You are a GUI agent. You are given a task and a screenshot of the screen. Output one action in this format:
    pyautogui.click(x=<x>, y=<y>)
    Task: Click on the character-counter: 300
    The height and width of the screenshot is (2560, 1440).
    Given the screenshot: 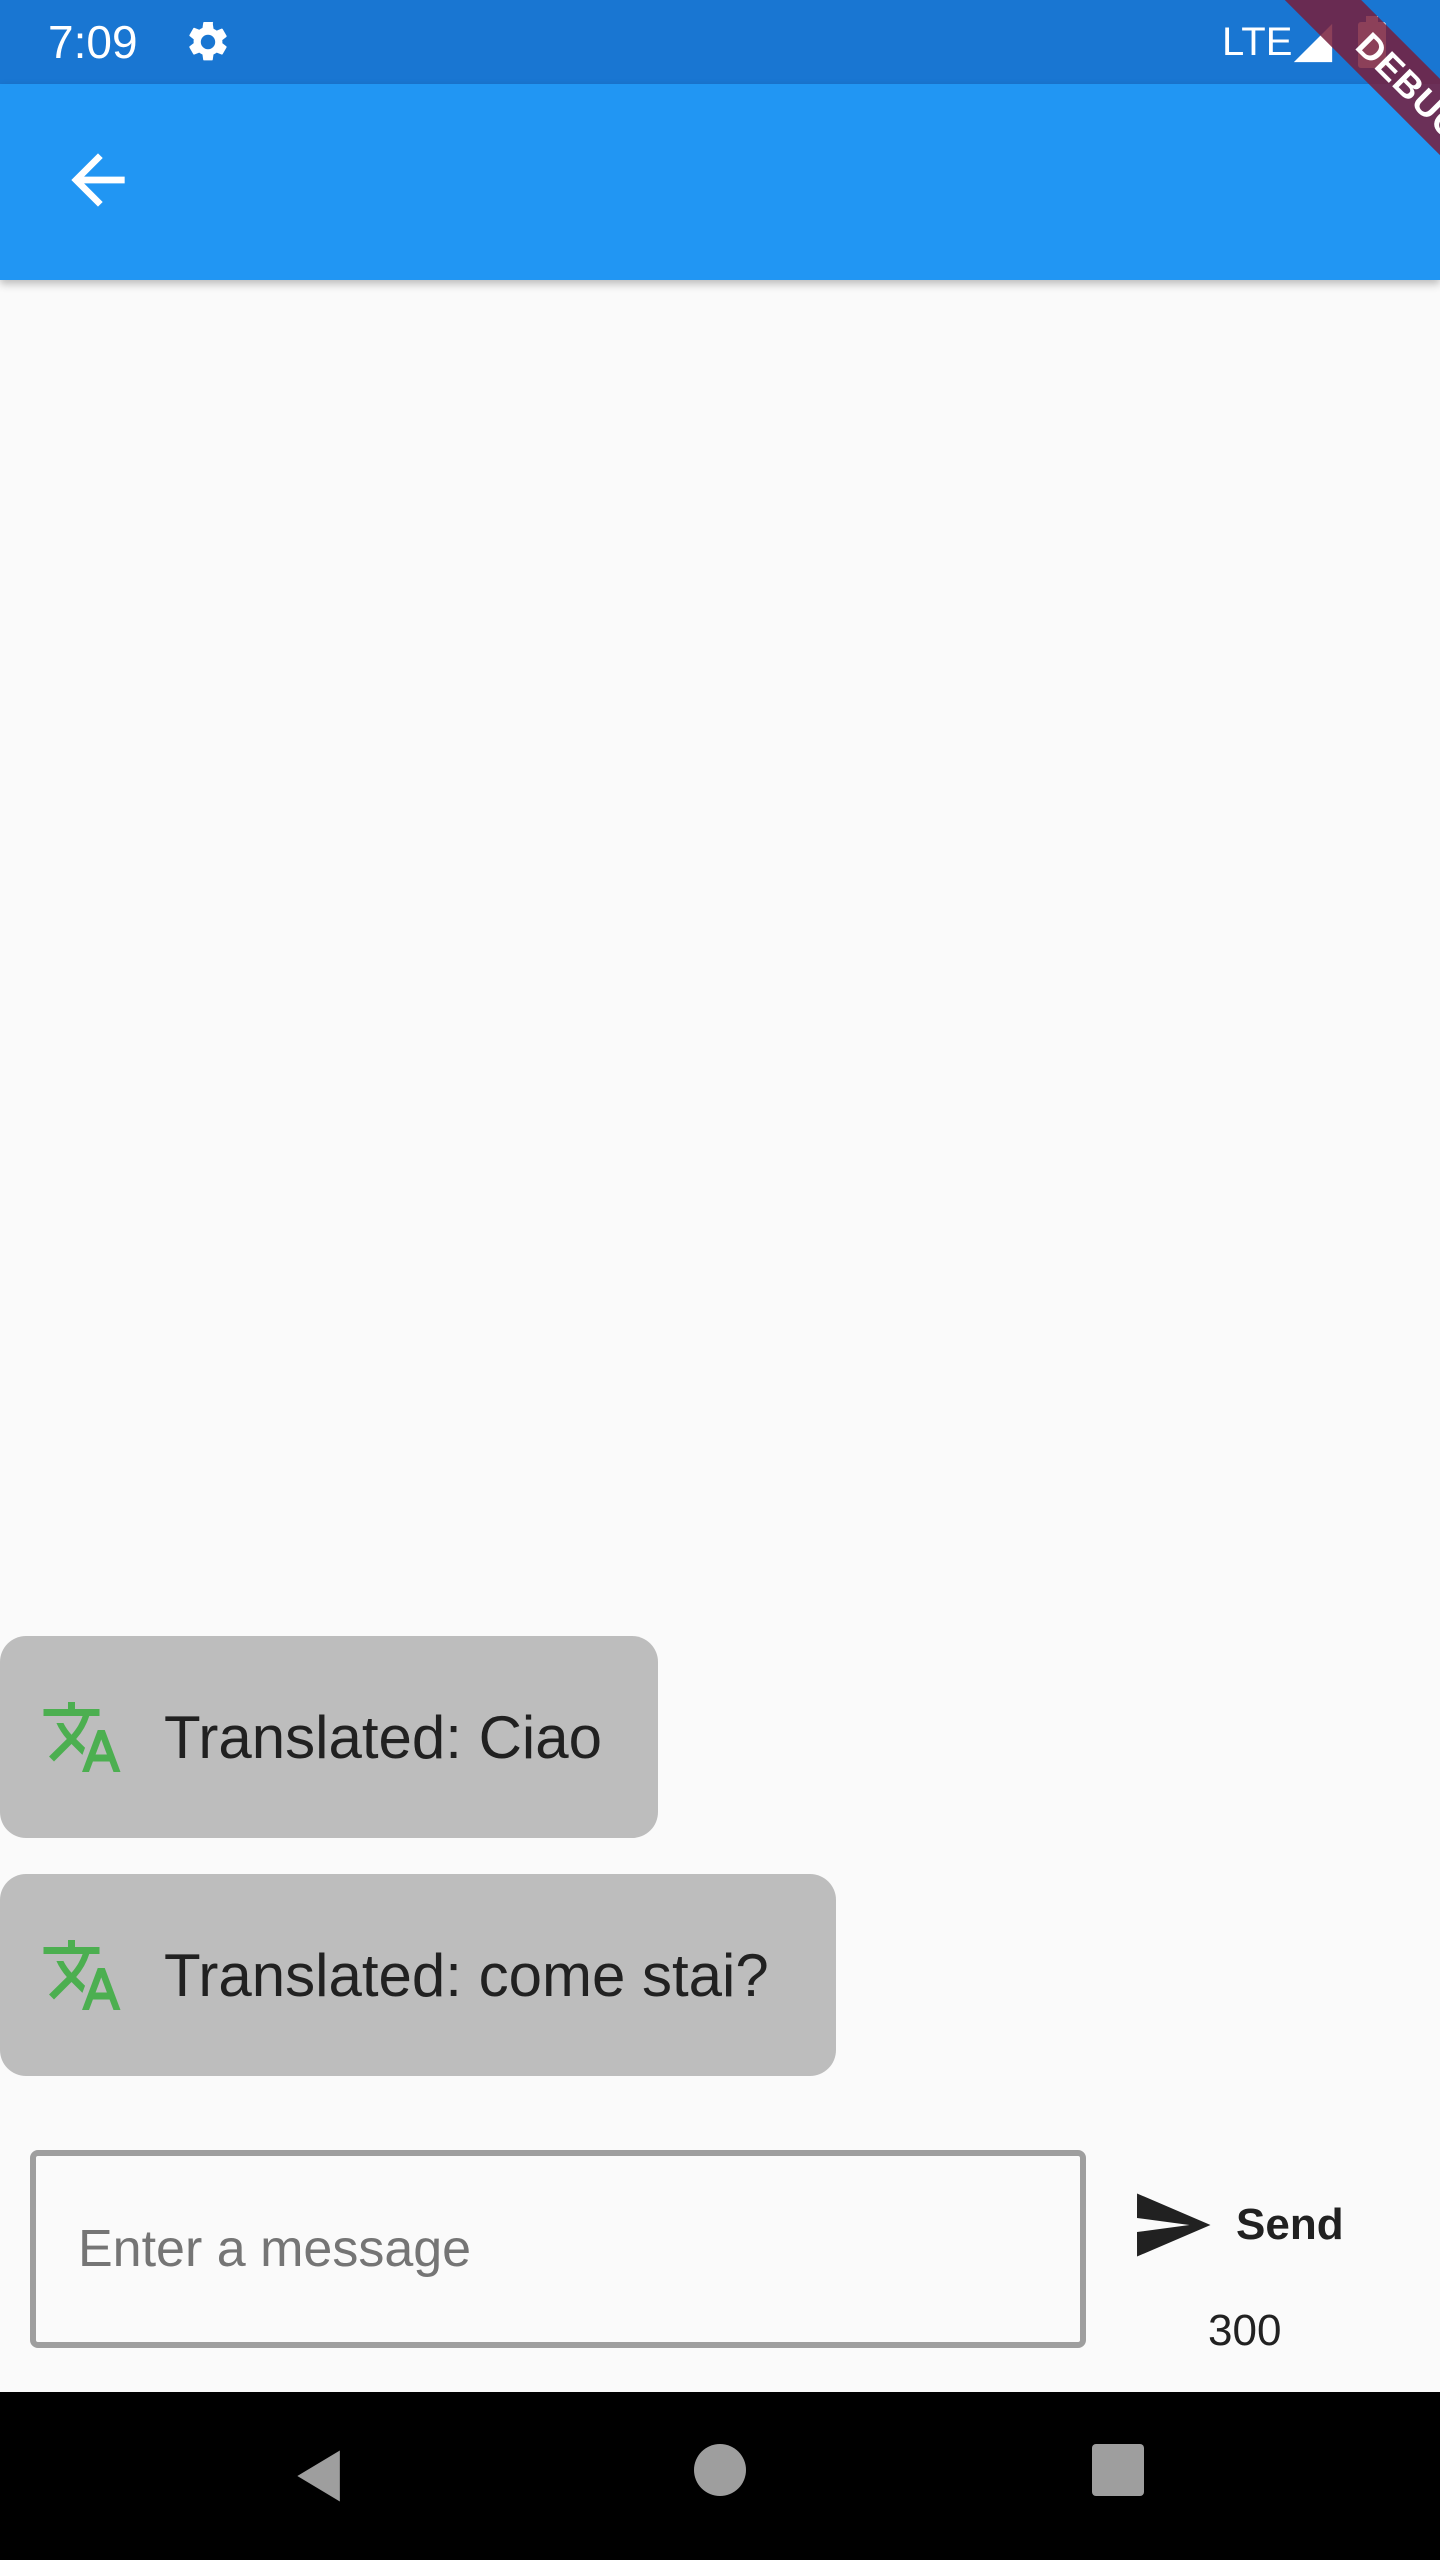 What is the action you would take?
    pyautogui.click(x=1245, y=2330)
    